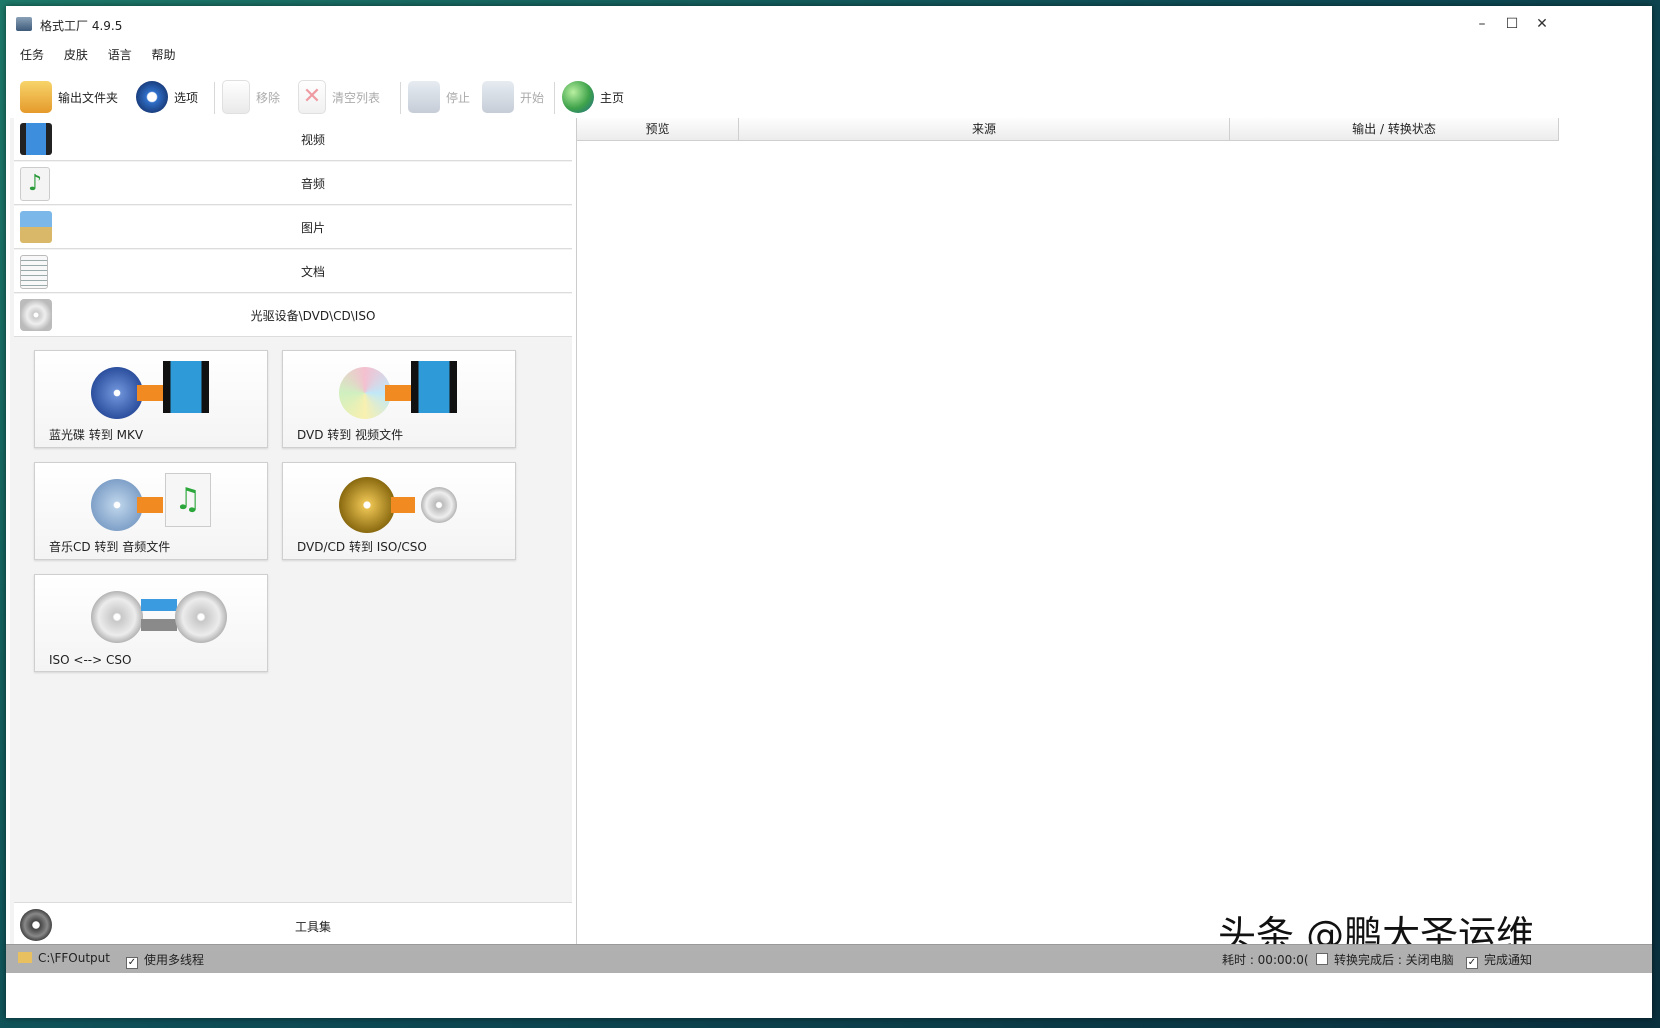 This screenshot has width=1660, height=1028. Describe the element at coordinates (399, 392) in the screenshot. I see `dvd-to-video-icon` at that location.